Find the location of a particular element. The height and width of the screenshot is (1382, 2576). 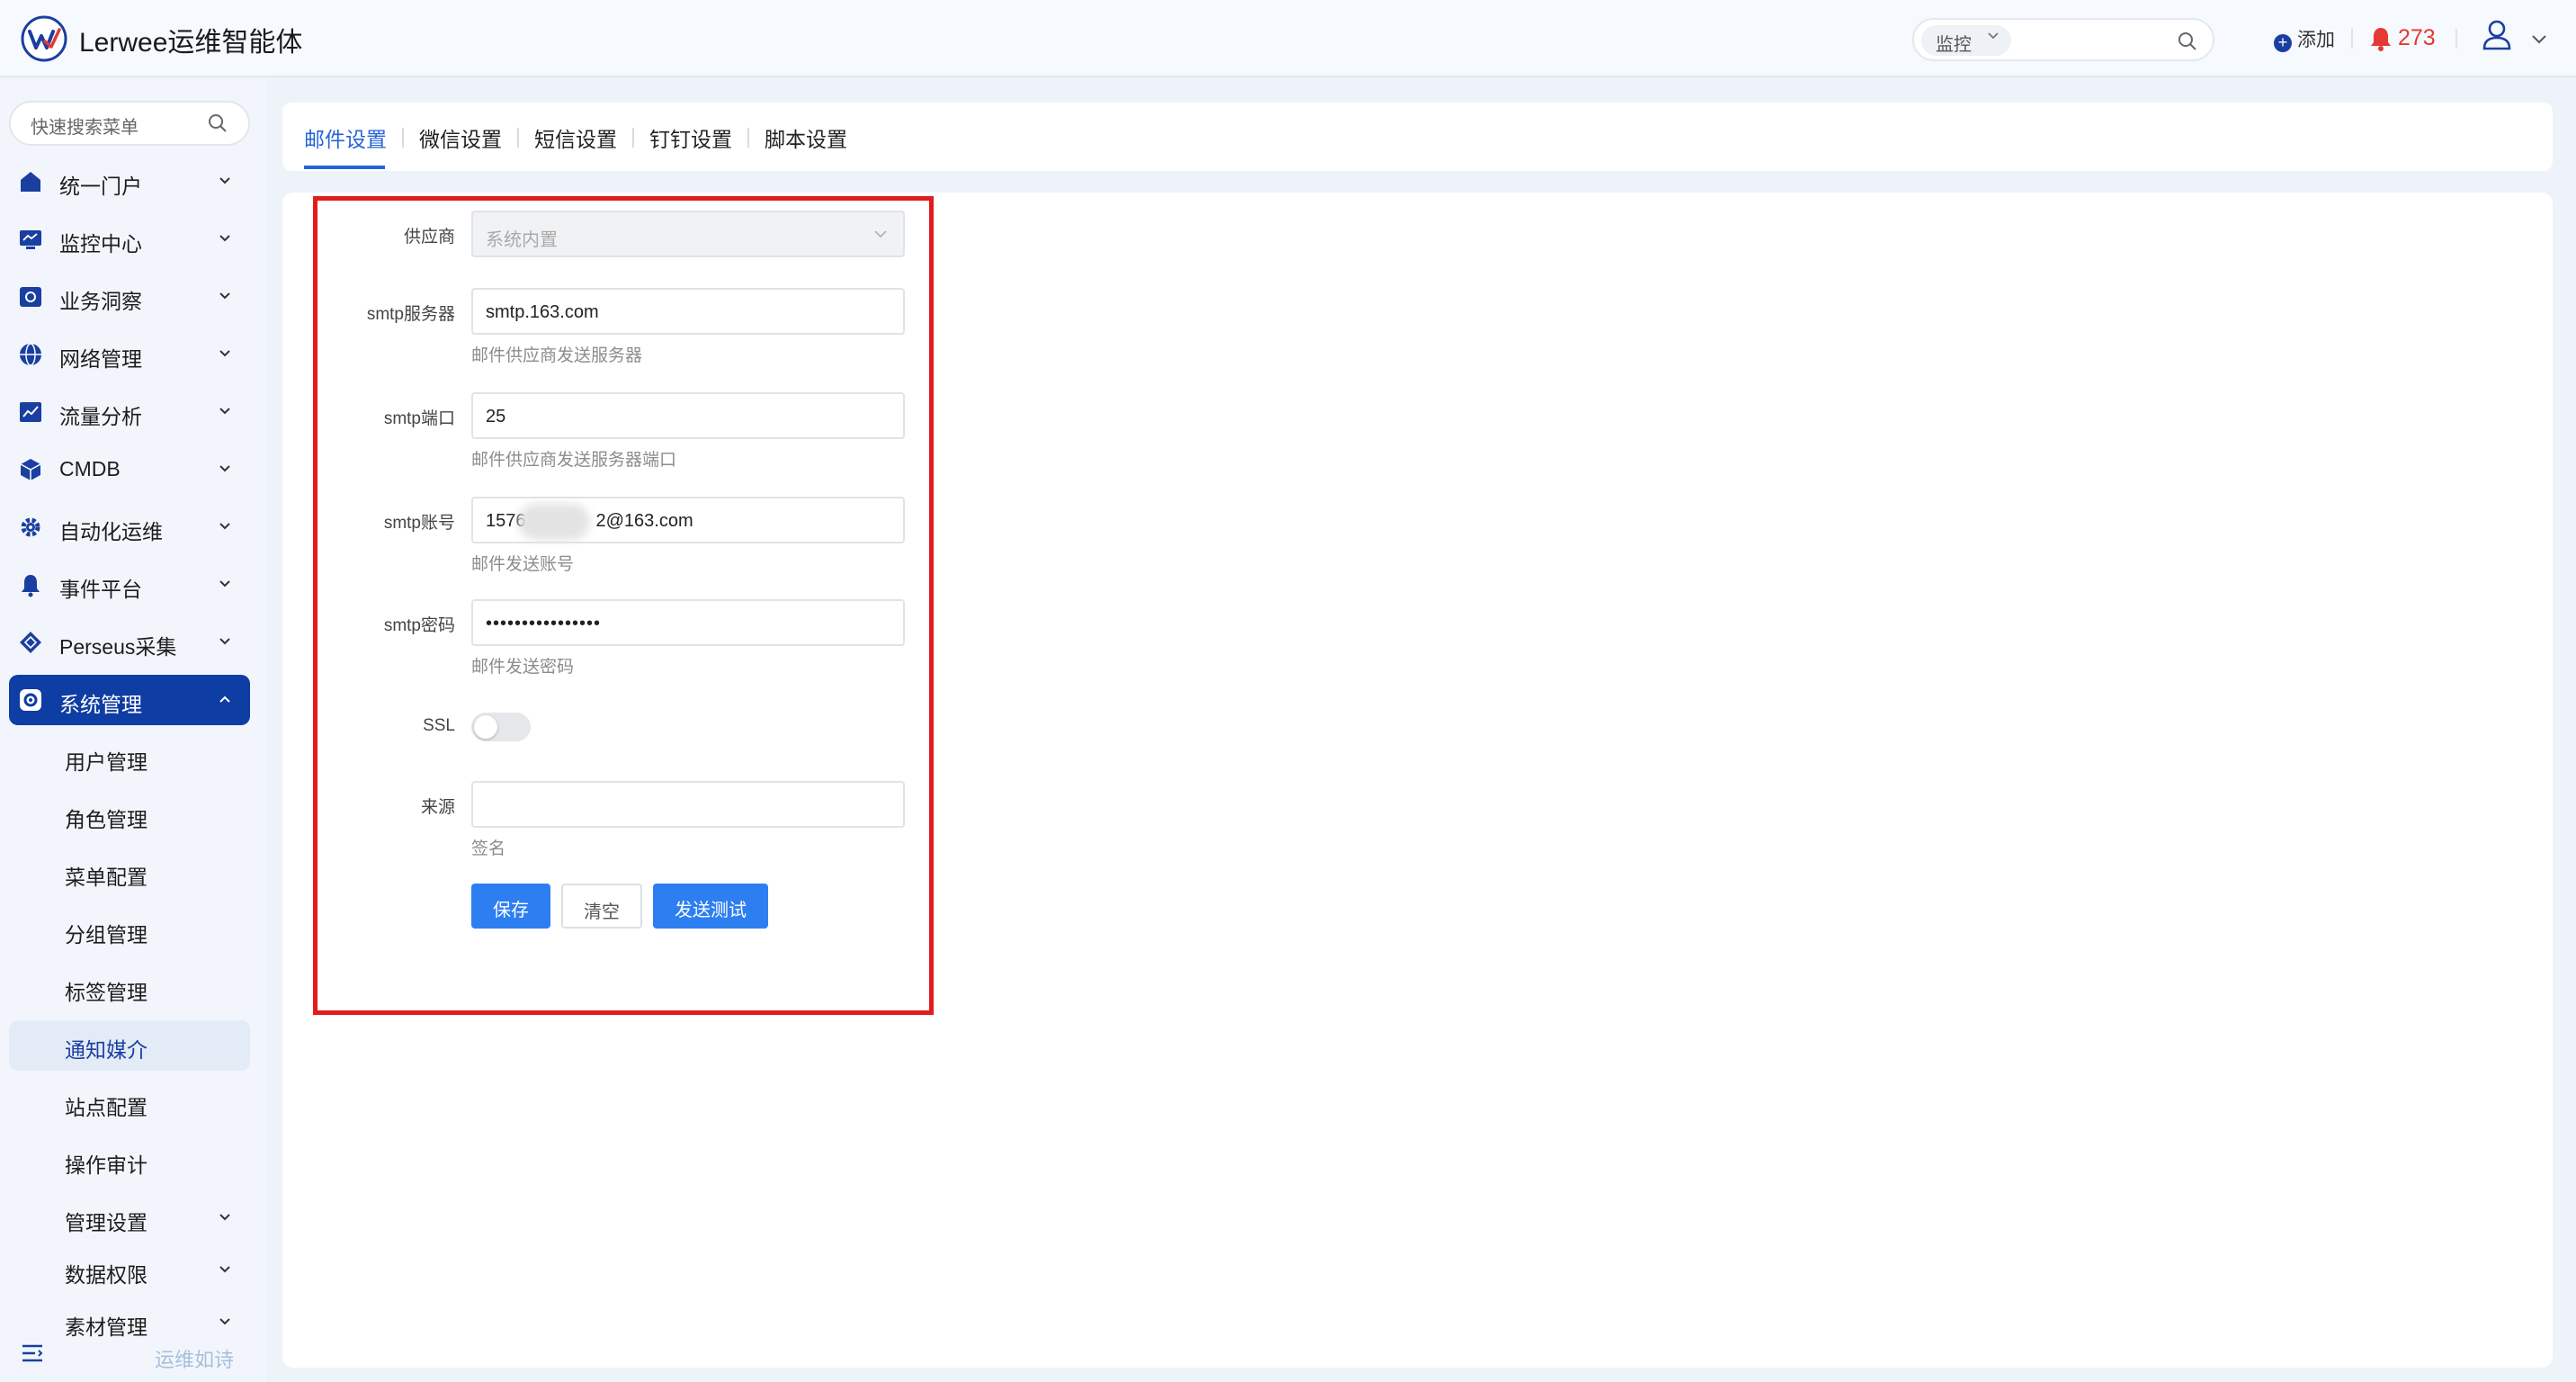

sidebar-item-perseus: Perseus采集 is located at coordinates (129, 643).